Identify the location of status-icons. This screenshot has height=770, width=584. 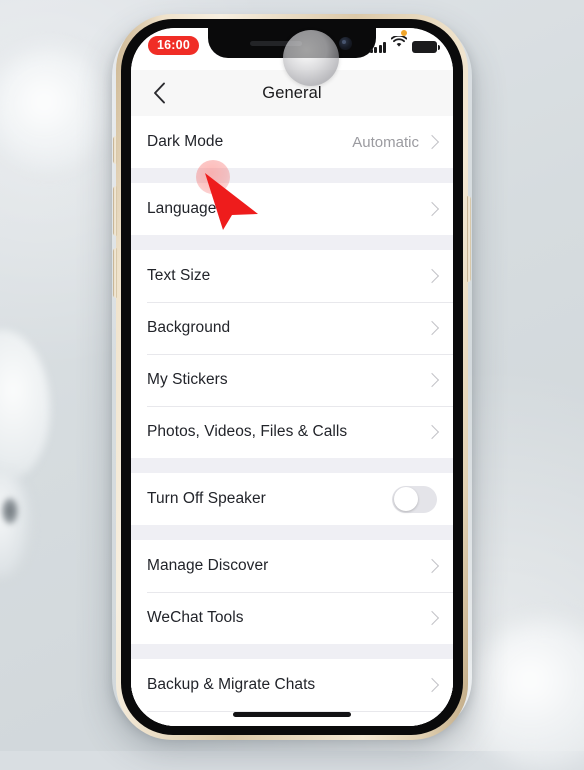
(404, 43).